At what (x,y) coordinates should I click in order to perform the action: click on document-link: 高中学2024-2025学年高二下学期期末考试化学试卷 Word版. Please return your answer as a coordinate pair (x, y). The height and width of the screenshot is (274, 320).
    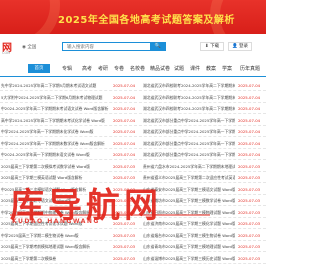
    Looking at the image, I should click on (56, 121).